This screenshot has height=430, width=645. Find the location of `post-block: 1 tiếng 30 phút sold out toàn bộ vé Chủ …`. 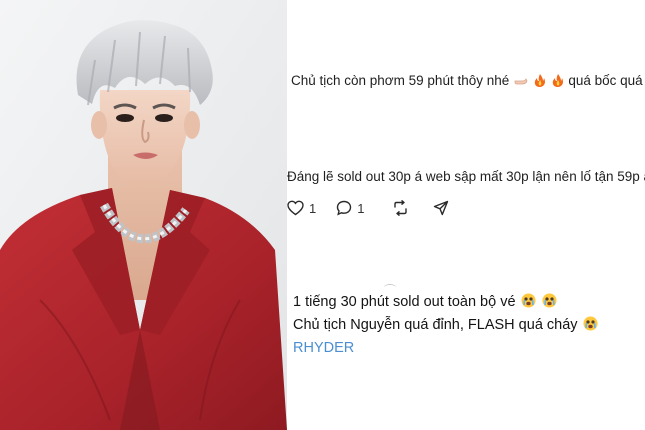

post-block: 1 tiếng 30 phút sold out toàn bộ vé Chủ … is located at coordinates (446, 325).